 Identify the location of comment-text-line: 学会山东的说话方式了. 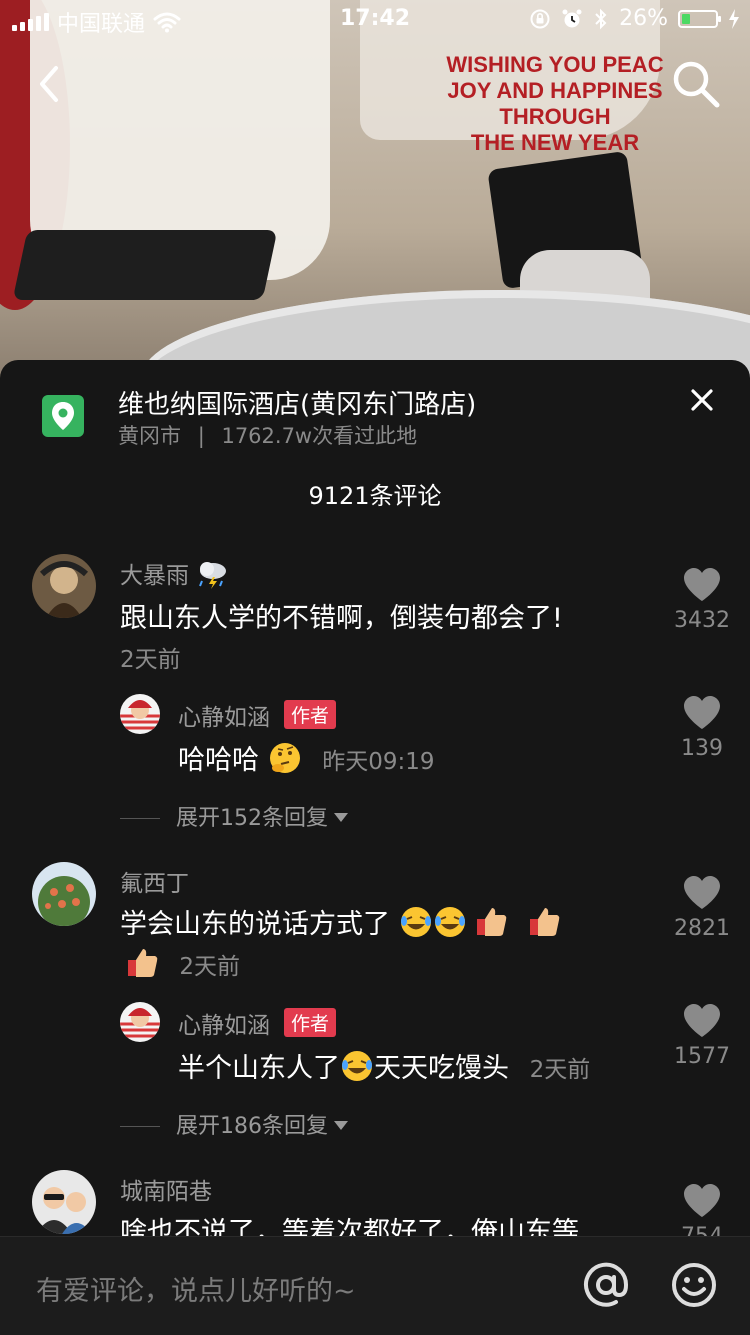
(341, 921).